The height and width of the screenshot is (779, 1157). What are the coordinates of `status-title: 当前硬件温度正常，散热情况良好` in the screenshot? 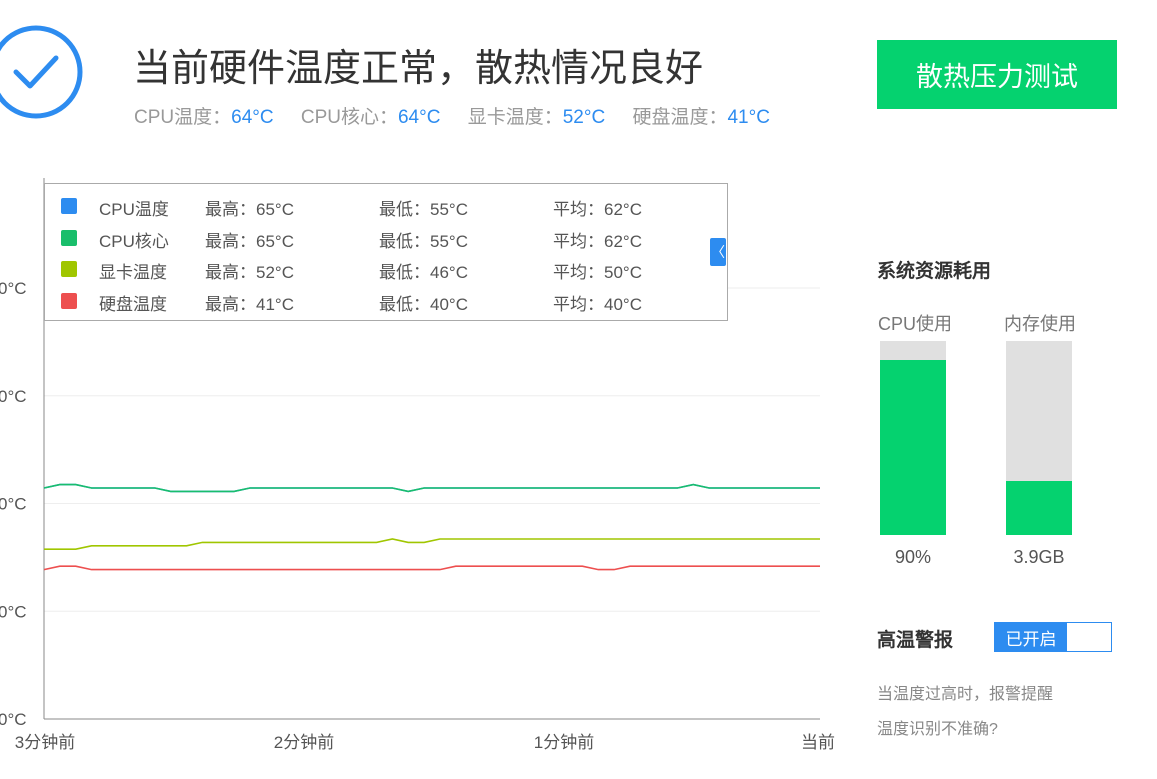 It's located at (418, 69).